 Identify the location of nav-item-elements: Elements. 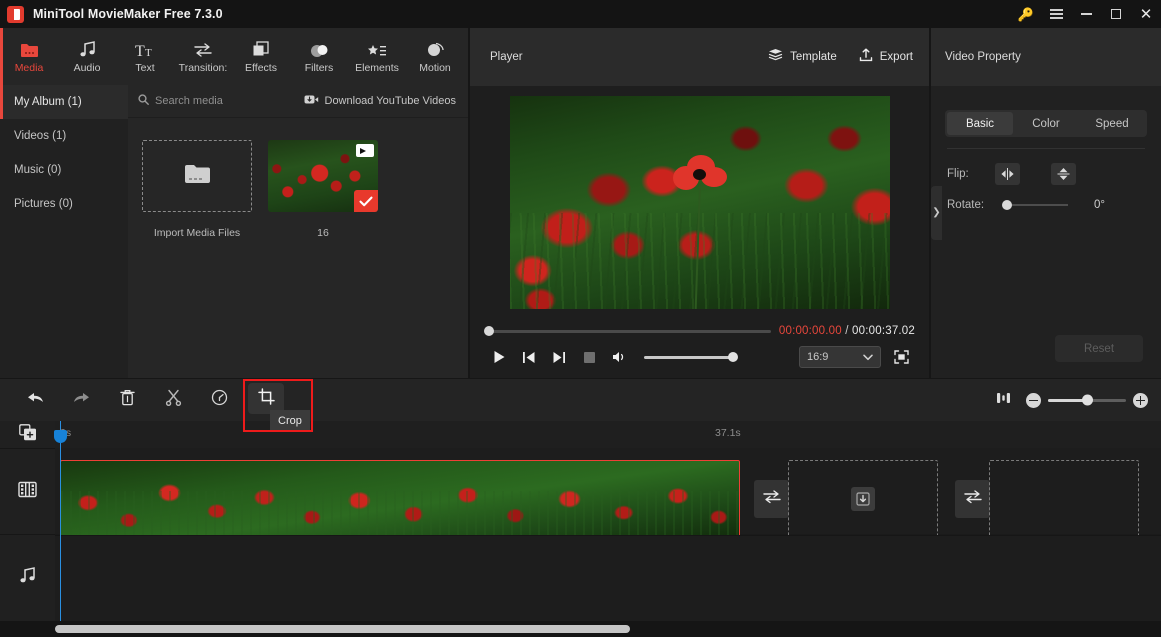
(377, 56).